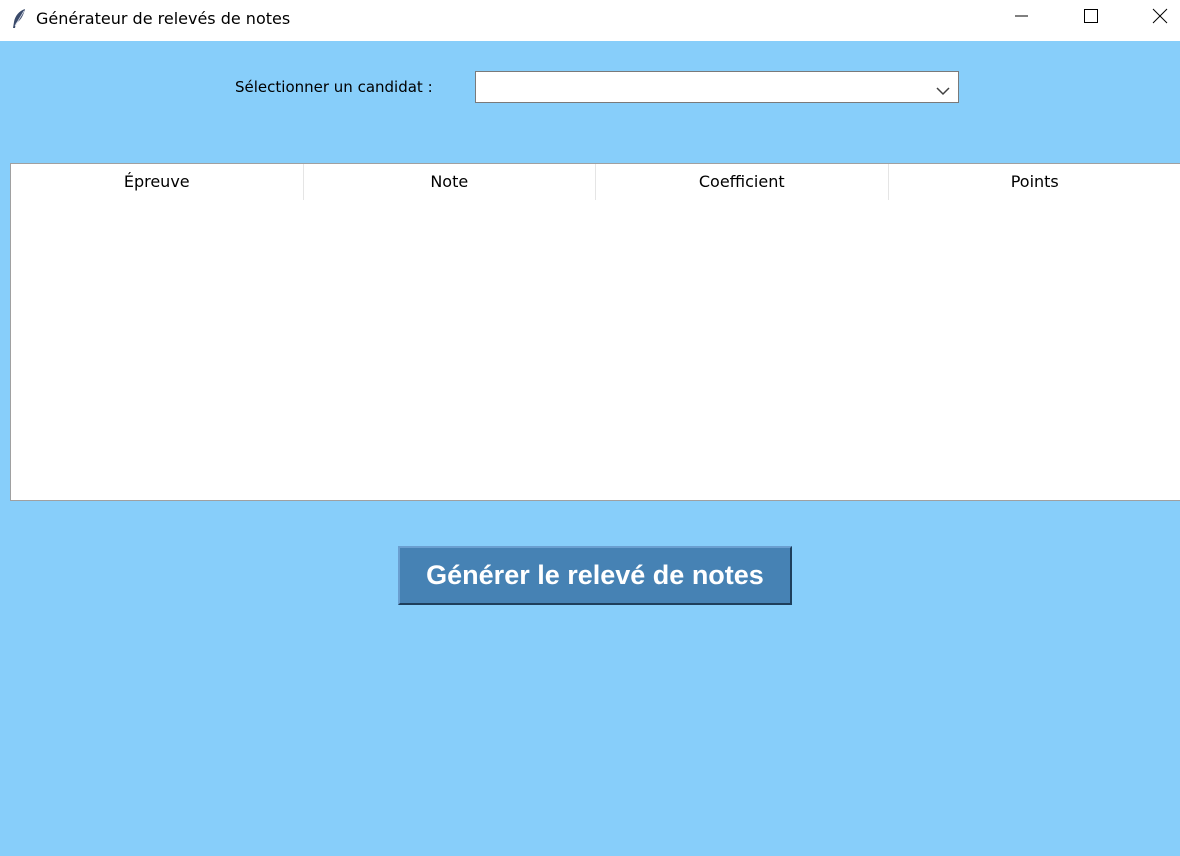 This screenshot has height=856, width=1180. Describe the element at coordinates (590, 20) in the screenshot. I see `title-bar: Générateur de relevés de notes` at that location.